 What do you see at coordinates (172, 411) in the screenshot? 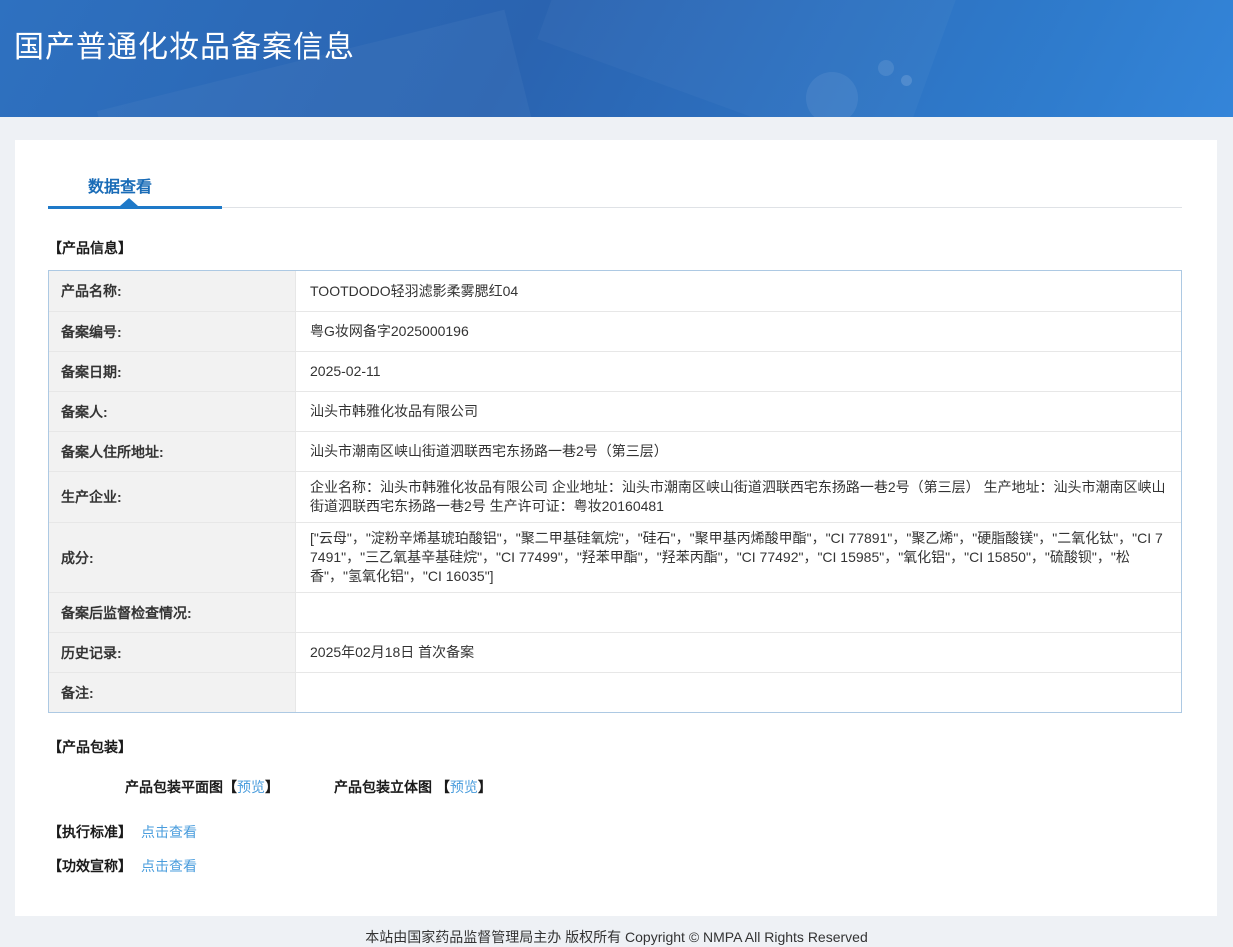
I see `row-label: 备案人:` at bounding box center [172, 411].